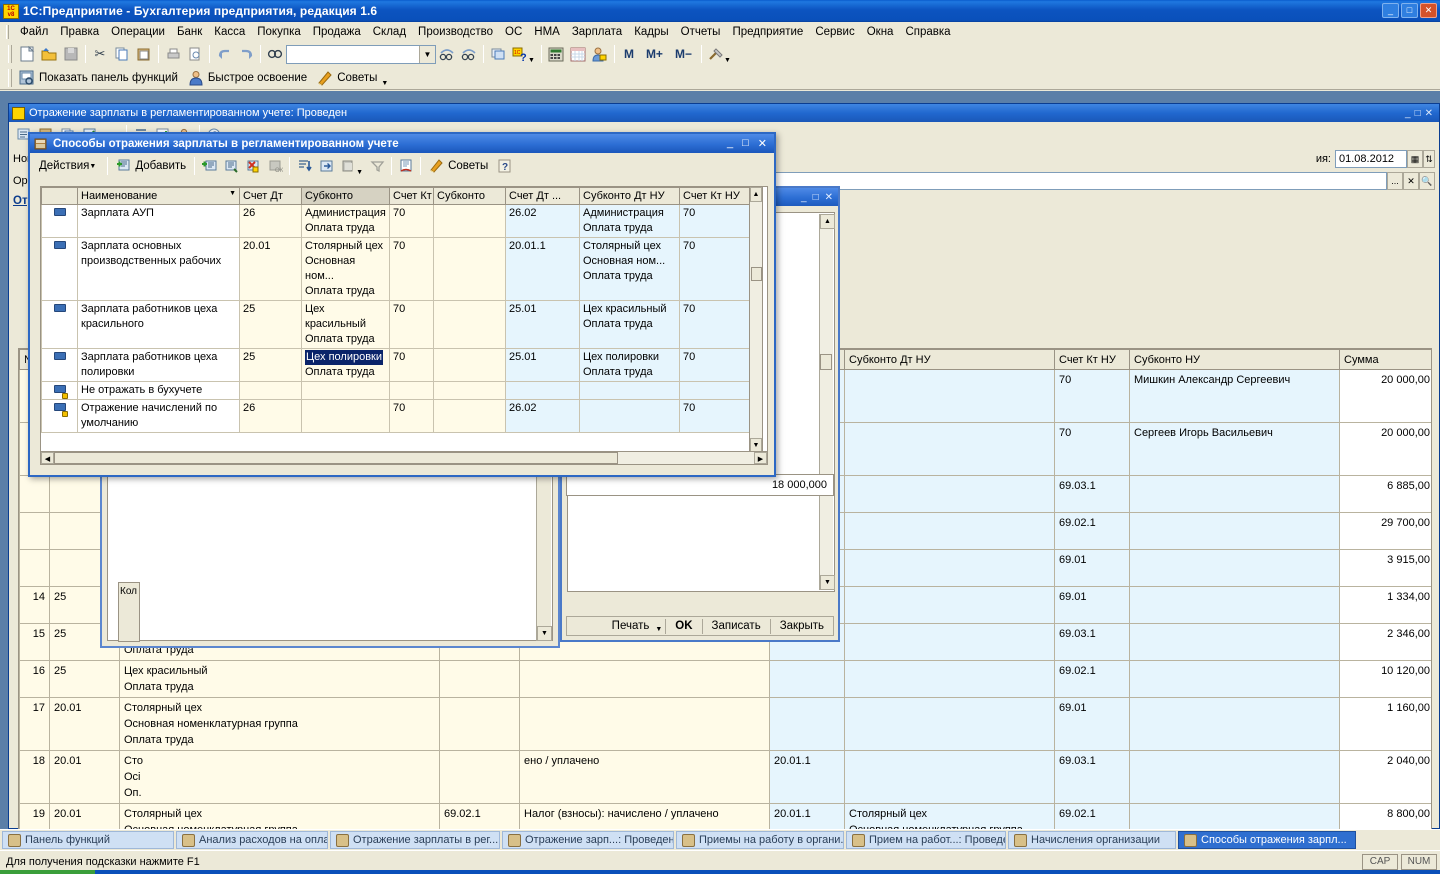  Describe the element at coordinates (253, 165) in the screenshot. I see `delete-mark-icon` at that location.